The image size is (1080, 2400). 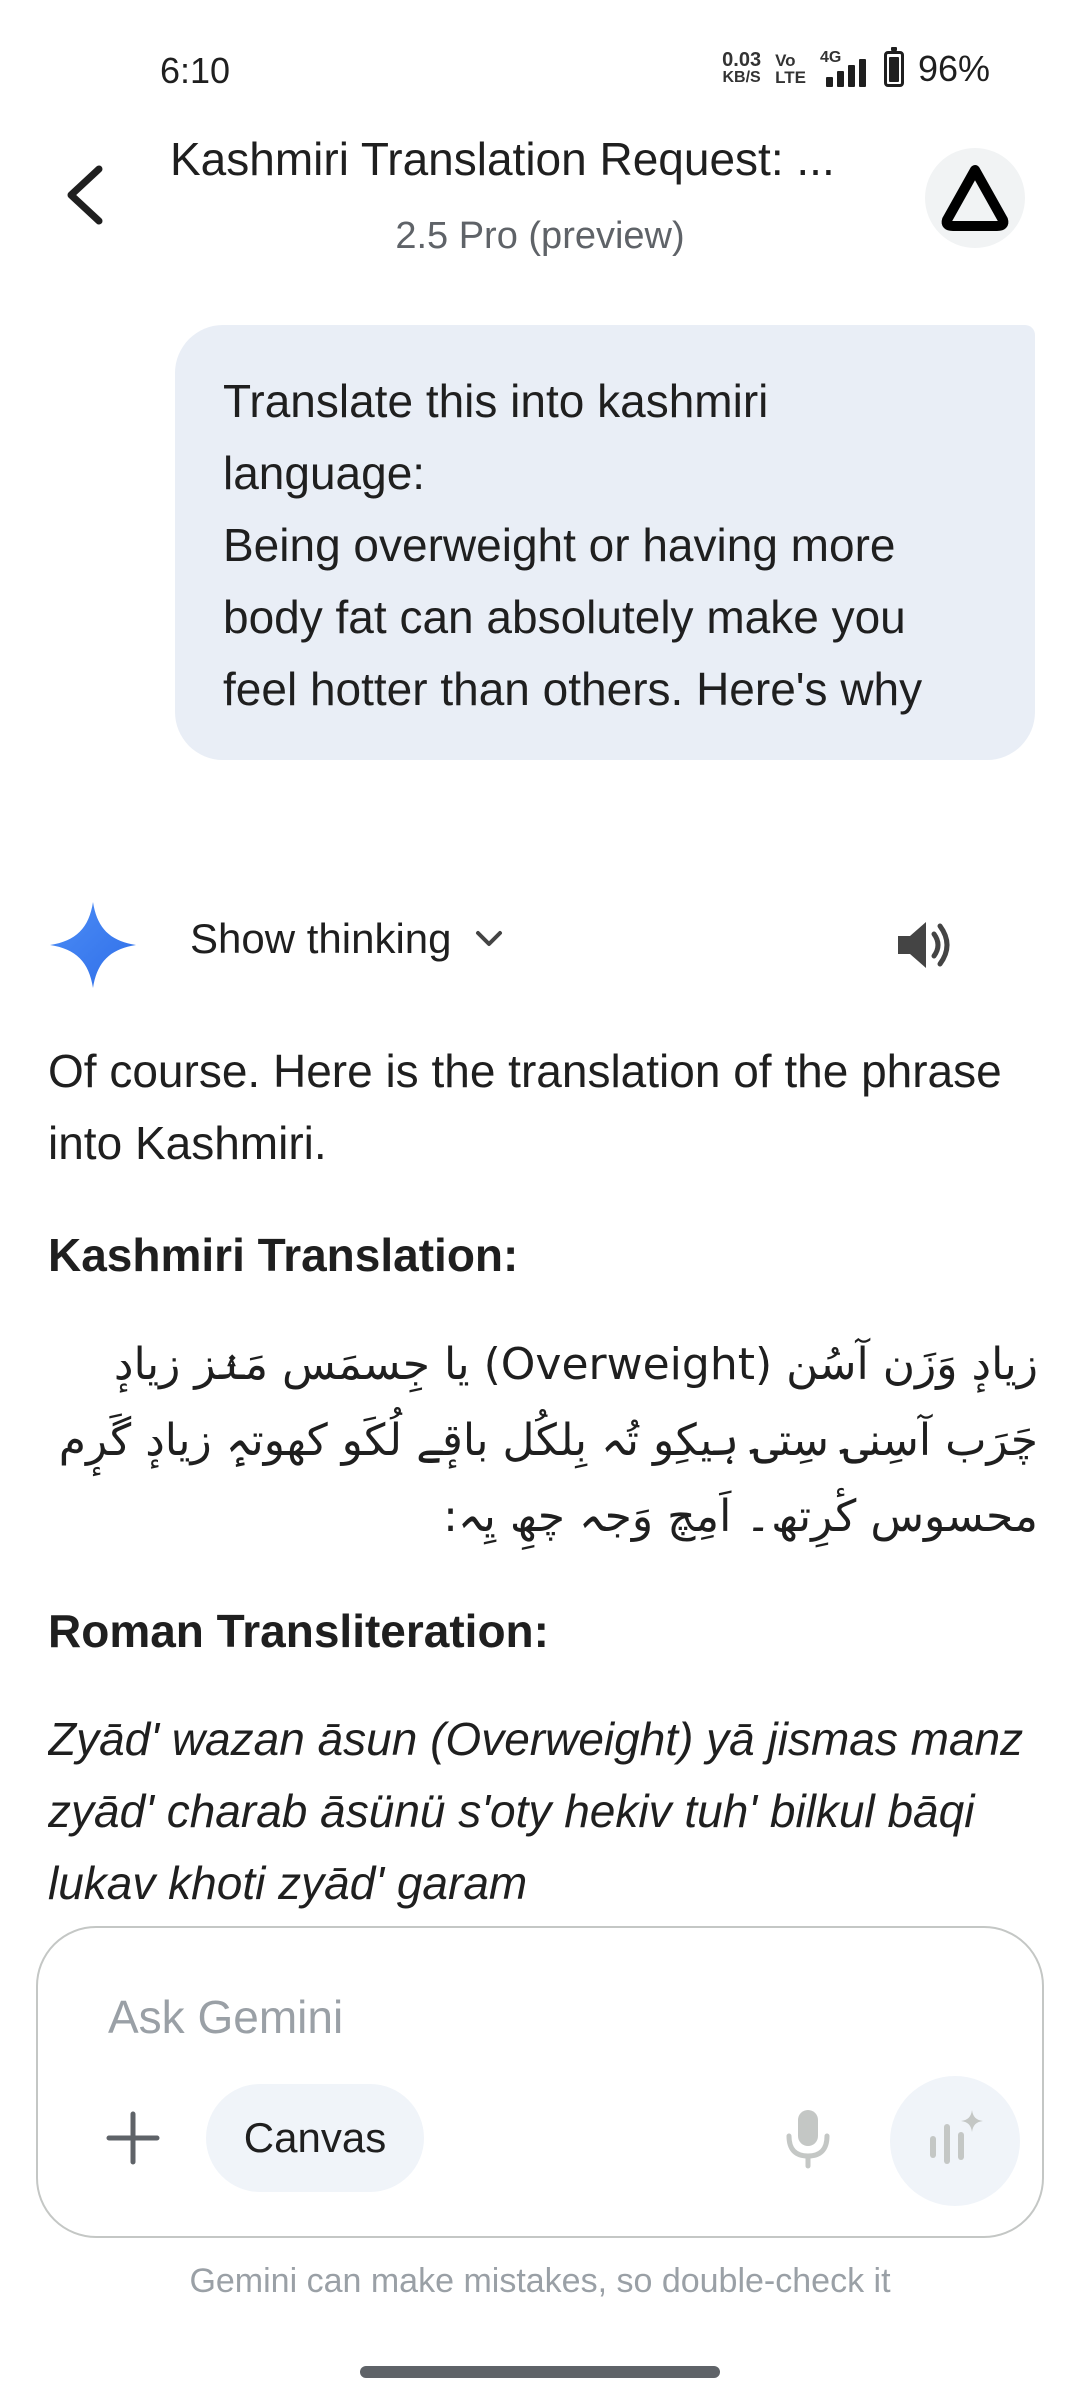 What do you see at coordinates (225, 2017) in the screenshot?
I see `prompt-input: Ask Gemini` at bounding box center [225, 2017].